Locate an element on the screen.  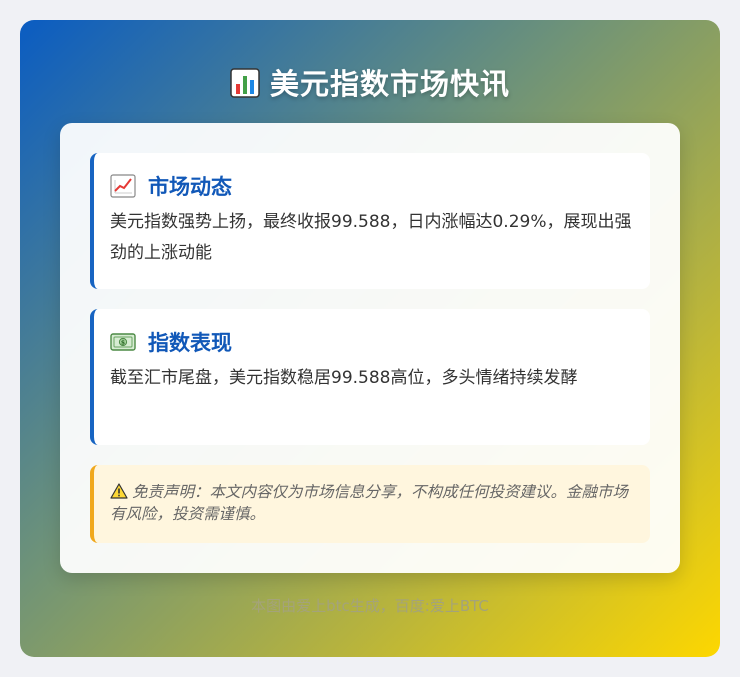
section-heading: 市场动态 is located at coordinates (372, 186).